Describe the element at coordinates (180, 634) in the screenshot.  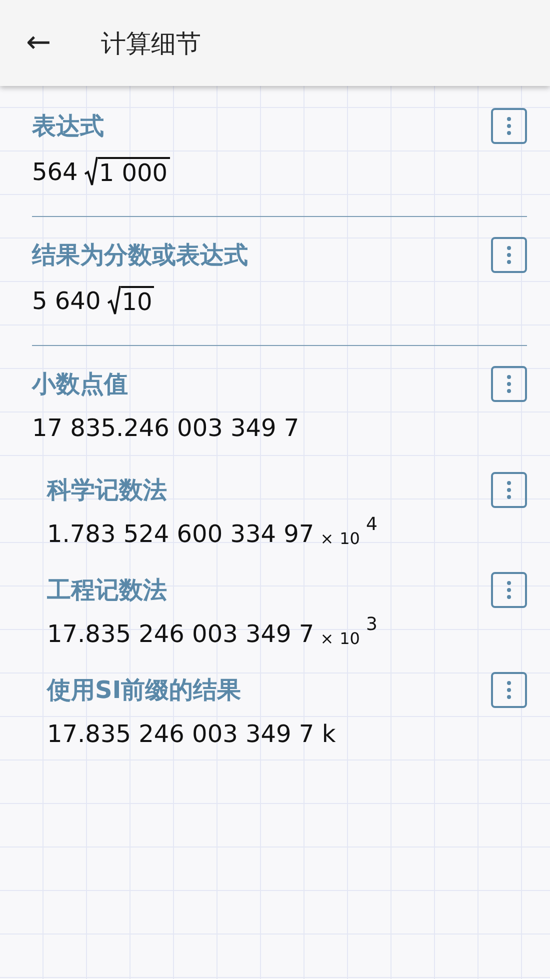
I see `mantissa: 17.835 246 003 349 7` at that location.